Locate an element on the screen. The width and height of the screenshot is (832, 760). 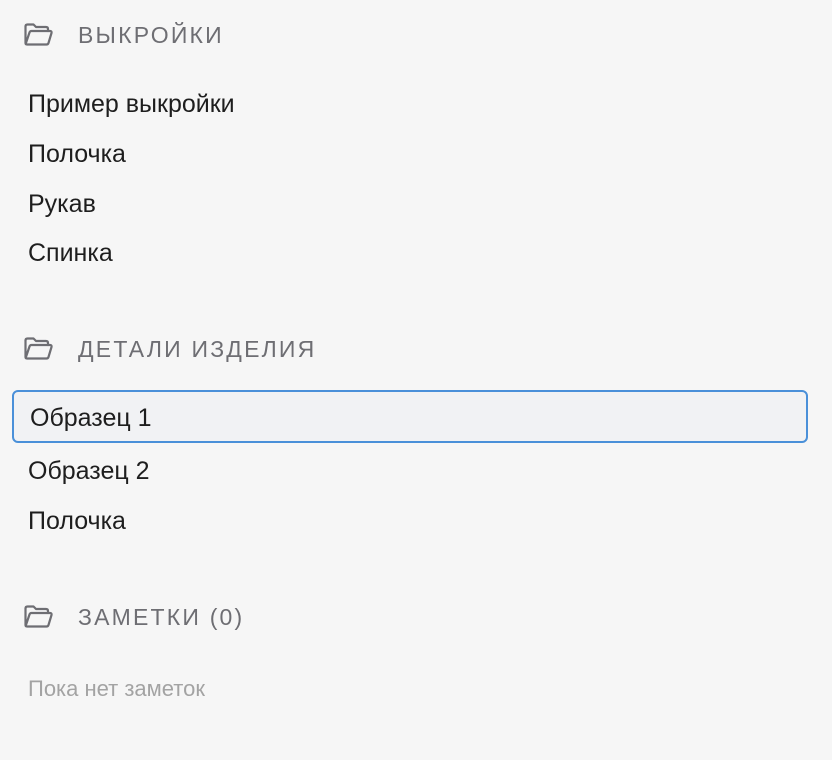
part-item: Образец 2 is located at coordinates (410, 469).